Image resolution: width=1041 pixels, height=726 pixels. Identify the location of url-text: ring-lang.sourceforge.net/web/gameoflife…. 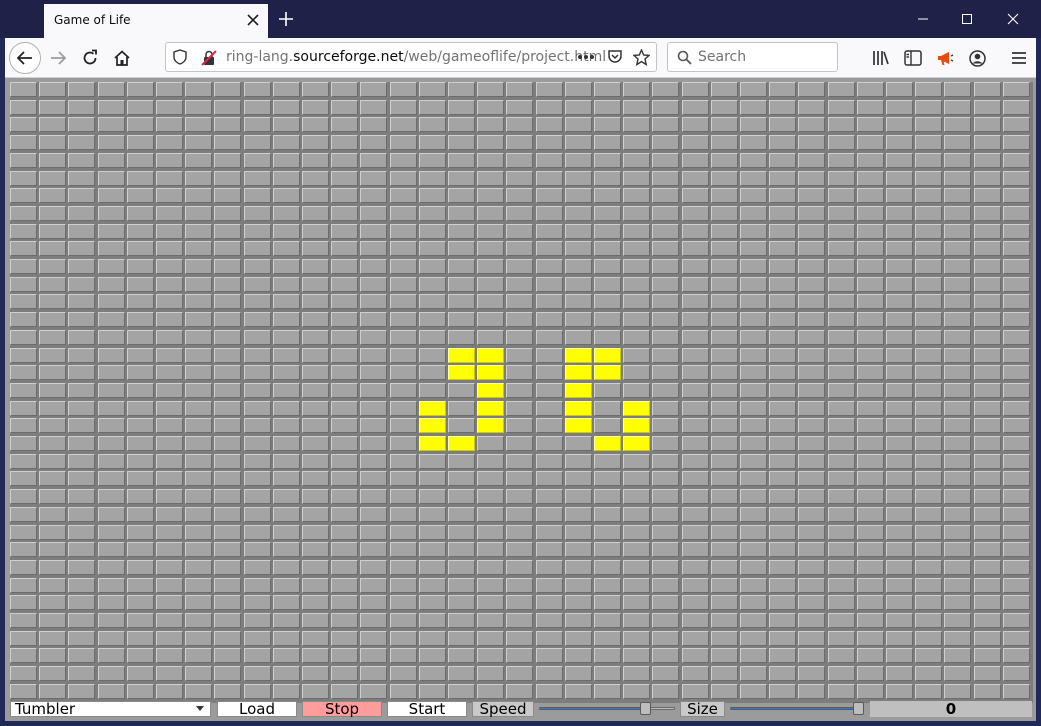
(416, 57).